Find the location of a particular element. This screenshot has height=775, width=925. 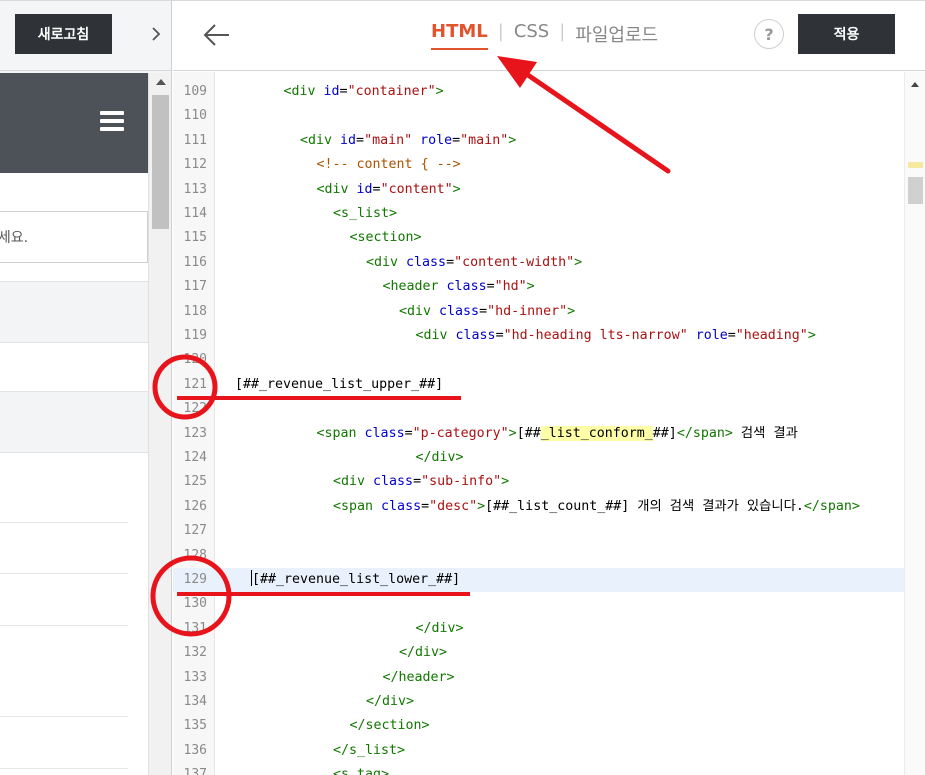

code-token: <section> is located at coordinates (385, 238).